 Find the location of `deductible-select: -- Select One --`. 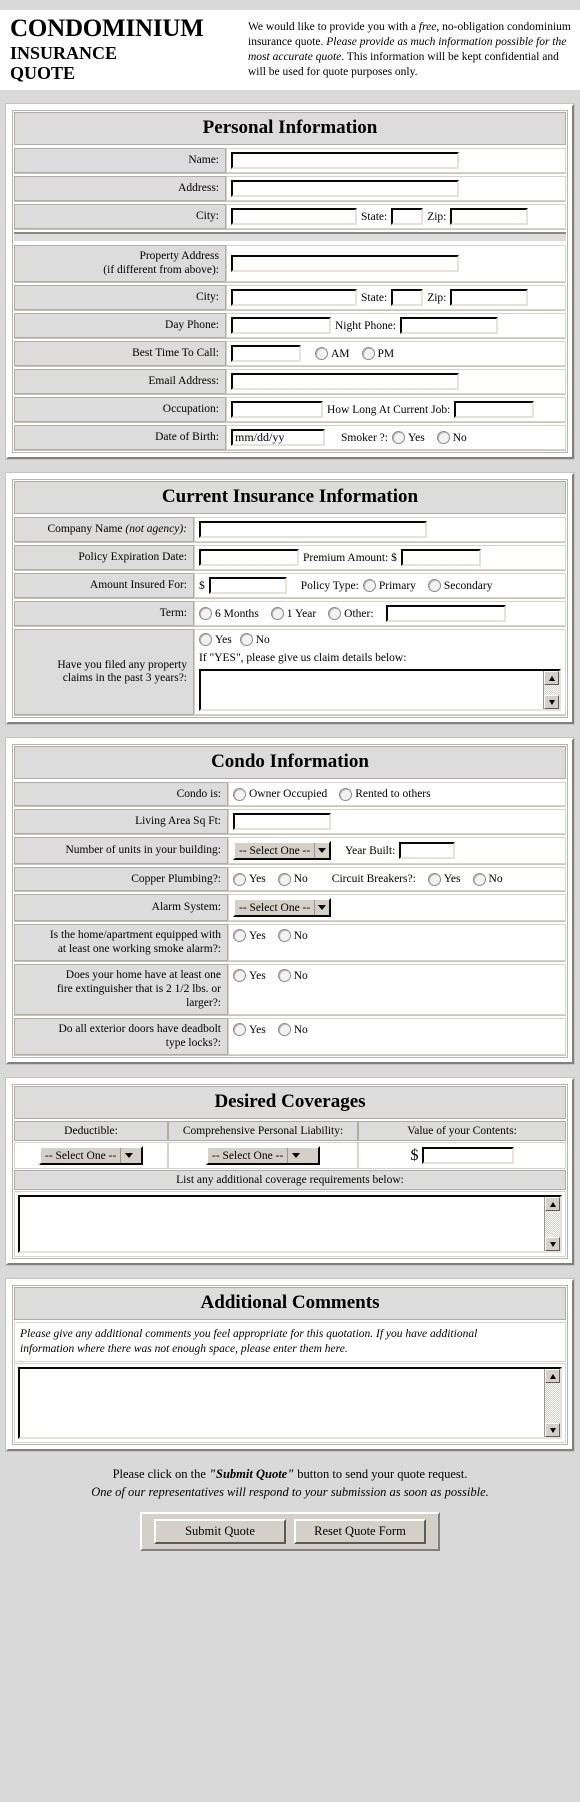

deductible-select: -- Select One -- is located at coordinates (91, 1156).